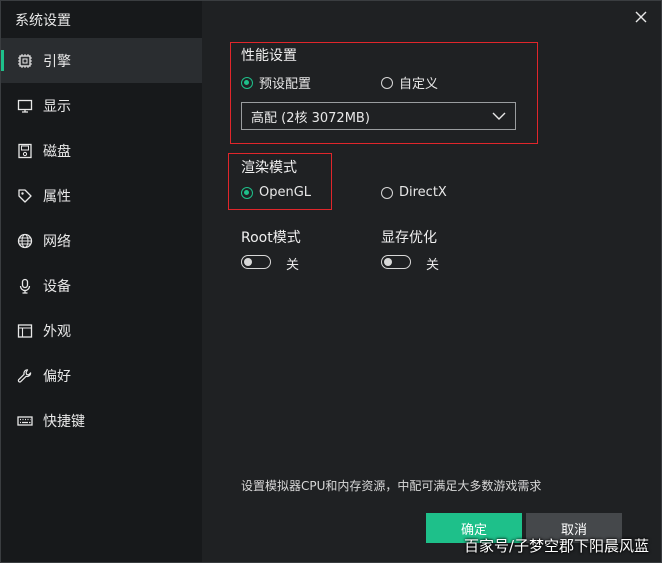  I want to click on watermark: 百家号/子梦空郡下阳晨风蓝, so click(556, 546).